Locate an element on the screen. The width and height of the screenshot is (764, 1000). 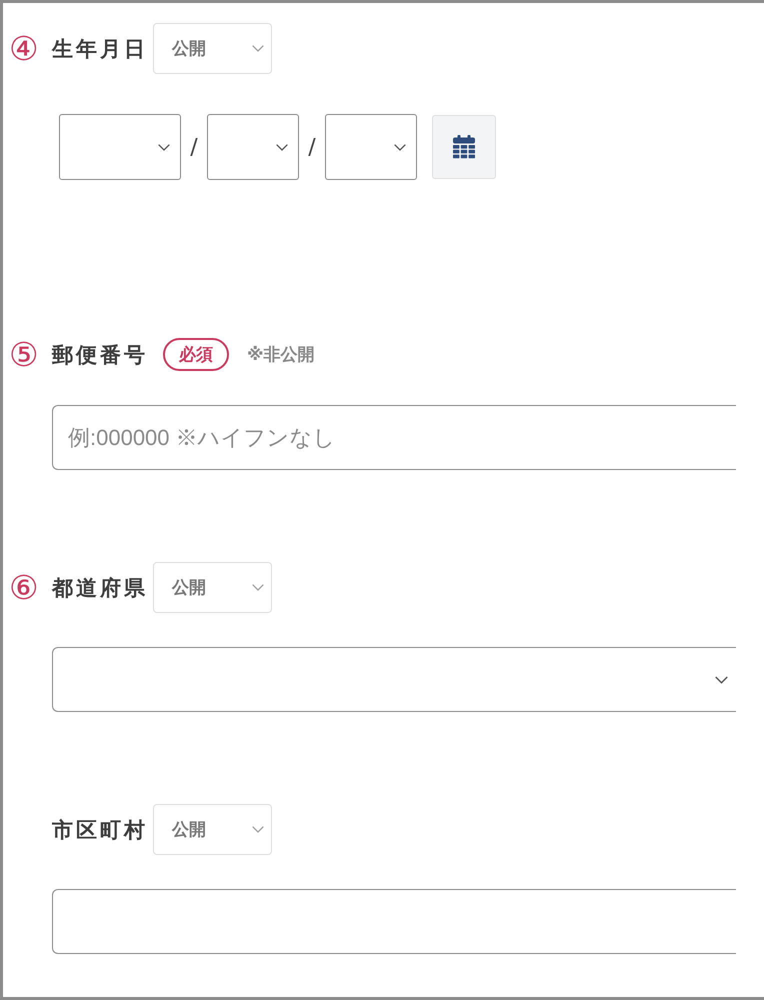
field-label: 都道府県 is located at coordinates (100, 588).